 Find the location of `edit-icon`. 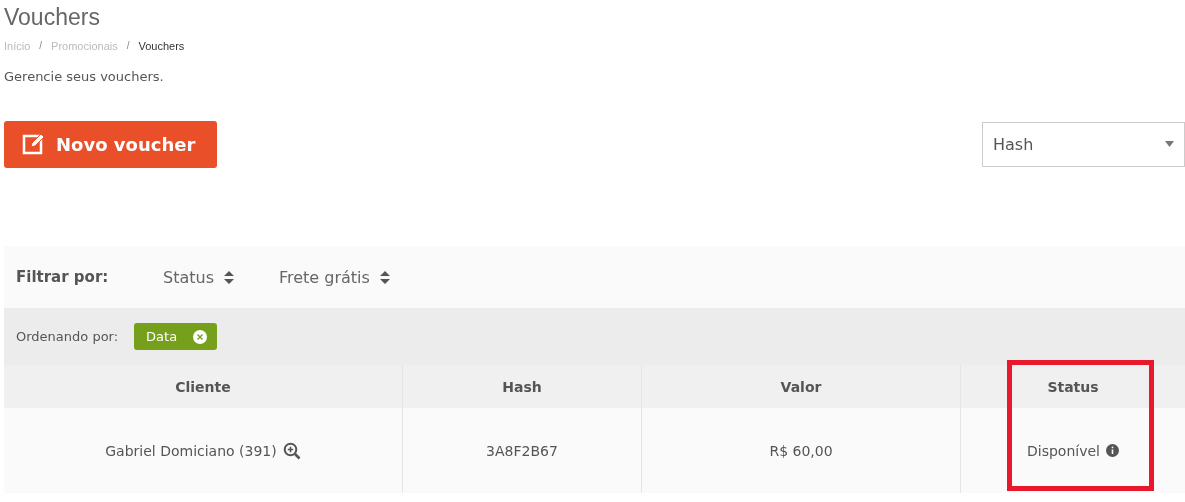

edit-icon is located at coordinates (34, 144).